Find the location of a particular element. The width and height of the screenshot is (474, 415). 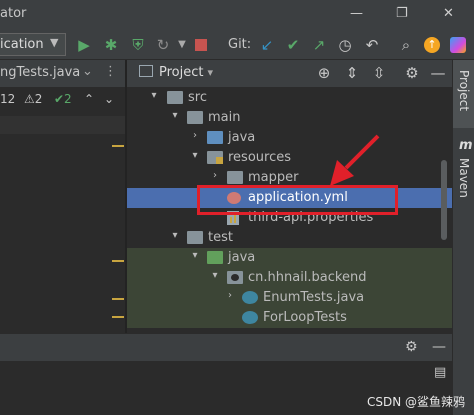

git-commit-icon: ✔ is located at coordinates (293, 45).